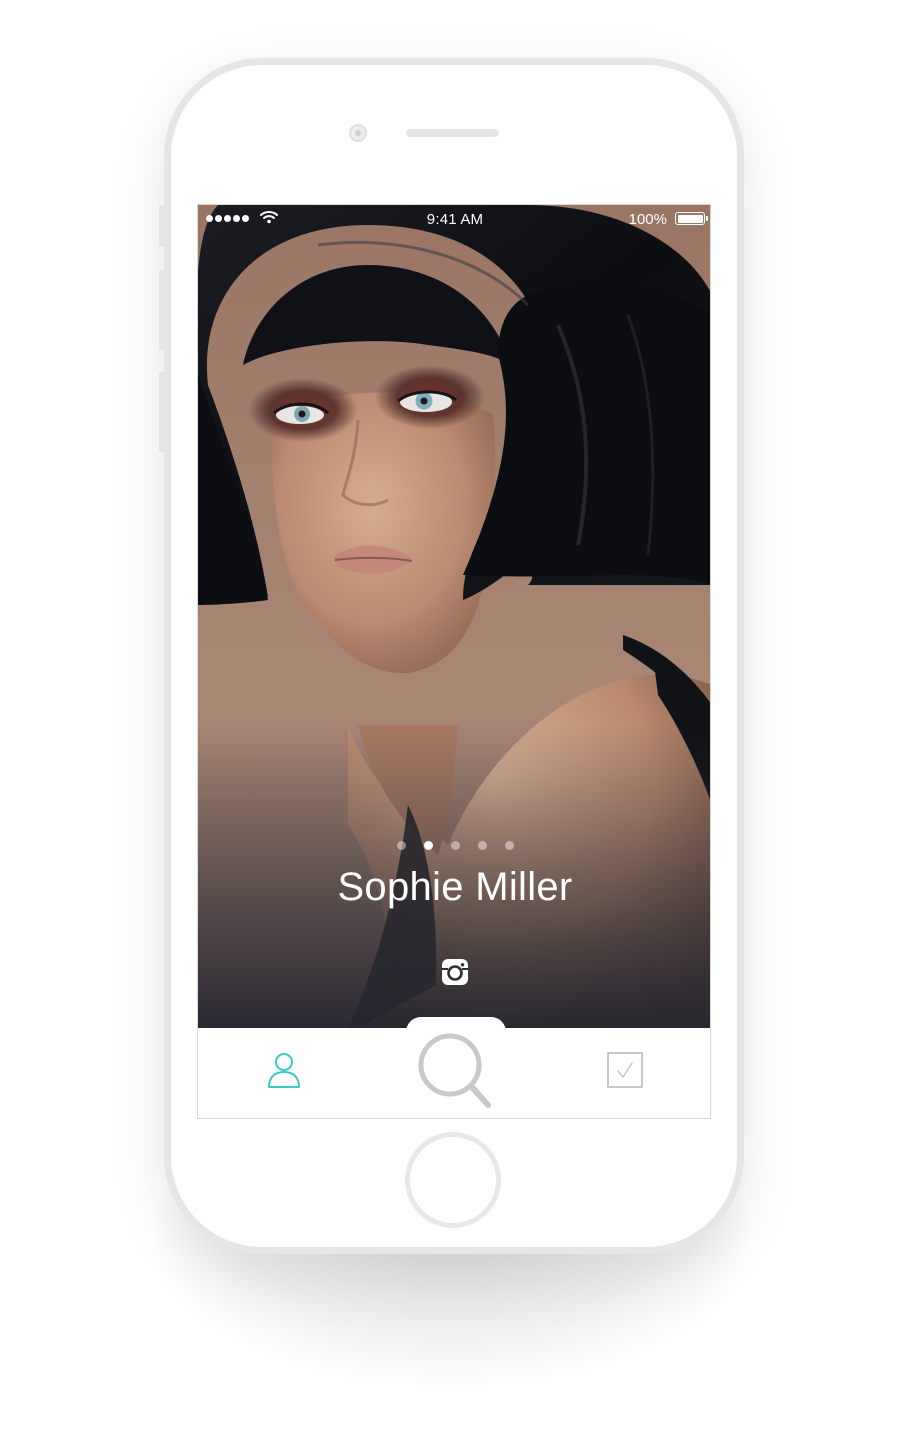 The height and width of the screenshot is (1454, 904). Describe the element at coordinates (453, 1180) in the screenshot. I see `home-button` at that location.